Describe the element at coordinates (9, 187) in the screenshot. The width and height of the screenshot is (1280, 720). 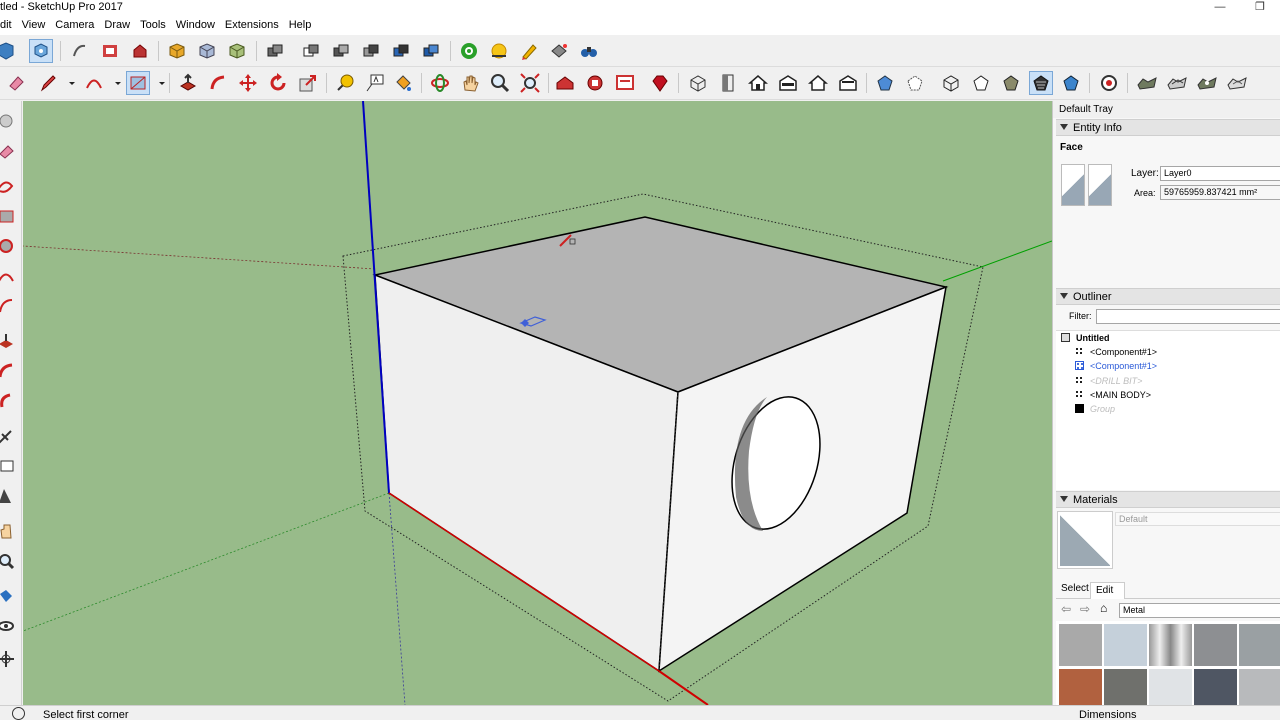
I see `freehand-left-button` at that location.